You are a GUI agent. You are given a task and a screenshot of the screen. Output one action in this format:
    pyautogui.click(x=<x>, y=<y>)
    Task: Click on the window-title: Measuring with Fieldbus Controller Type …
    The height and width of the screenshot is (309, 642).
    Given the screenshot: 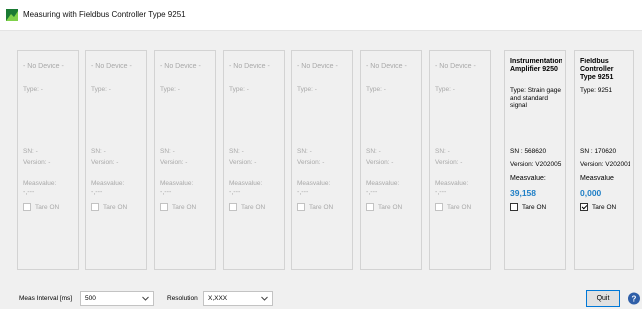 What is the action you would take?
    pyautogui.click(x=104, y=14)
    